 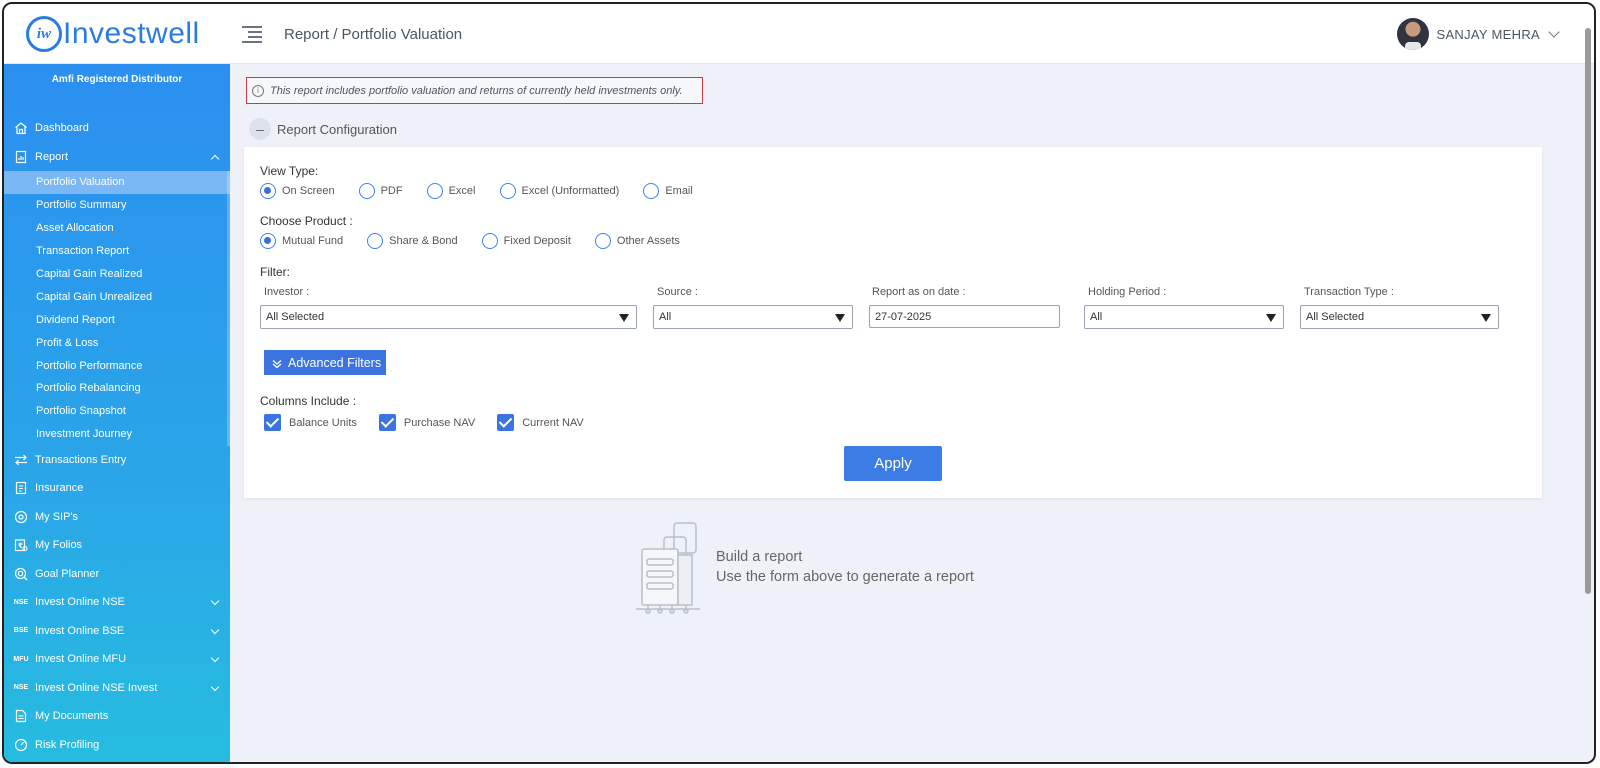 What do you see at coordinates (72, 716) in the screenshot?
I see `sidebar-item-label: My Documents` at bounding box center [72, 716].